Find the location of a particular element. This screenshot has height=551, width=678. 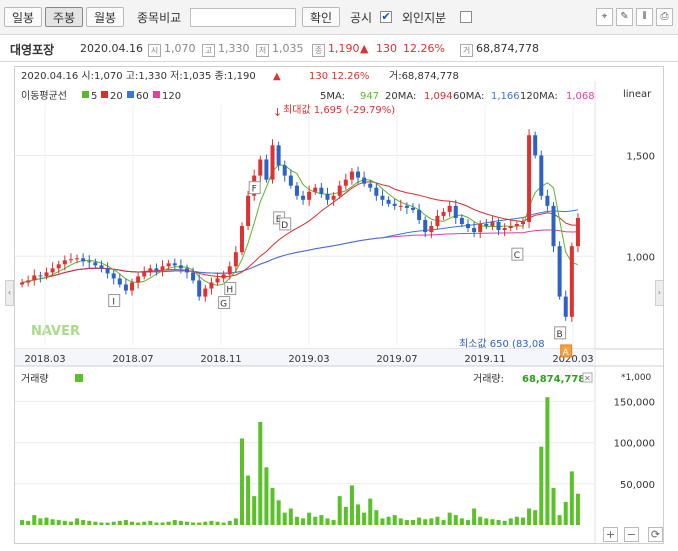

volume-info: 거 68,874,778 is located at coordinates (499, 49).